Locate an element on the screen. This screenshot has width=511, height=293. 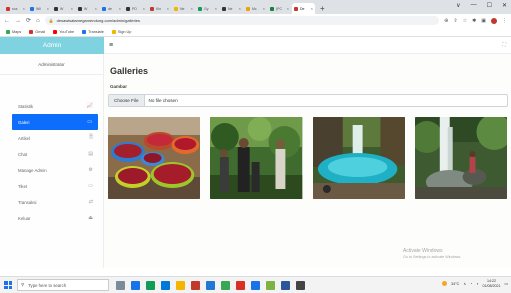
taskbar-clock: 14:22 01/08/2021 is located at coordinates (492, 283).